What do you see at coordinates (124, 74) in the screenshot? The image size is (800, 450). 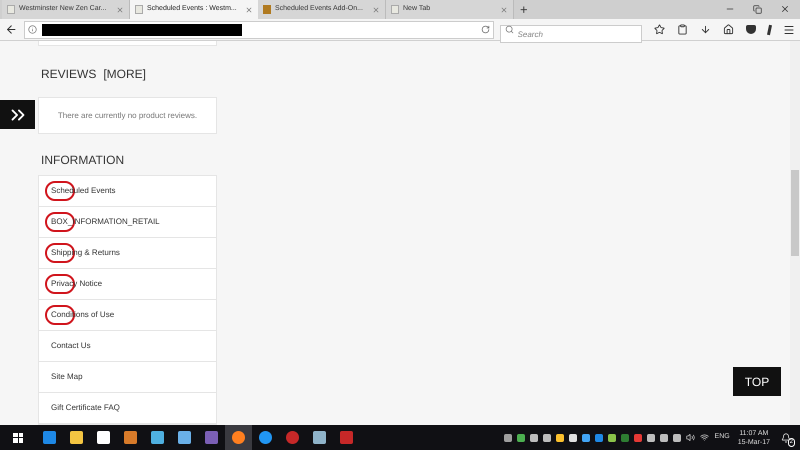 I see `more-link: [MORE]` at bounding box center [124, 74].